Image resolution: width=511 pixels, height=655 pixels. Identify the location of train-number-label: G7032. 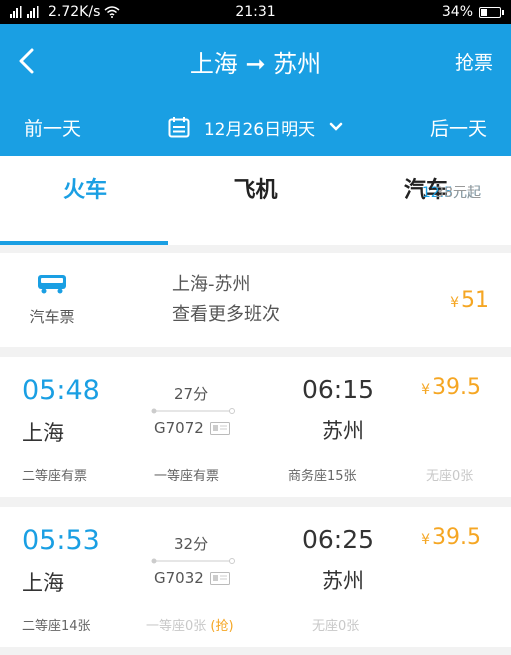
(179, 578).